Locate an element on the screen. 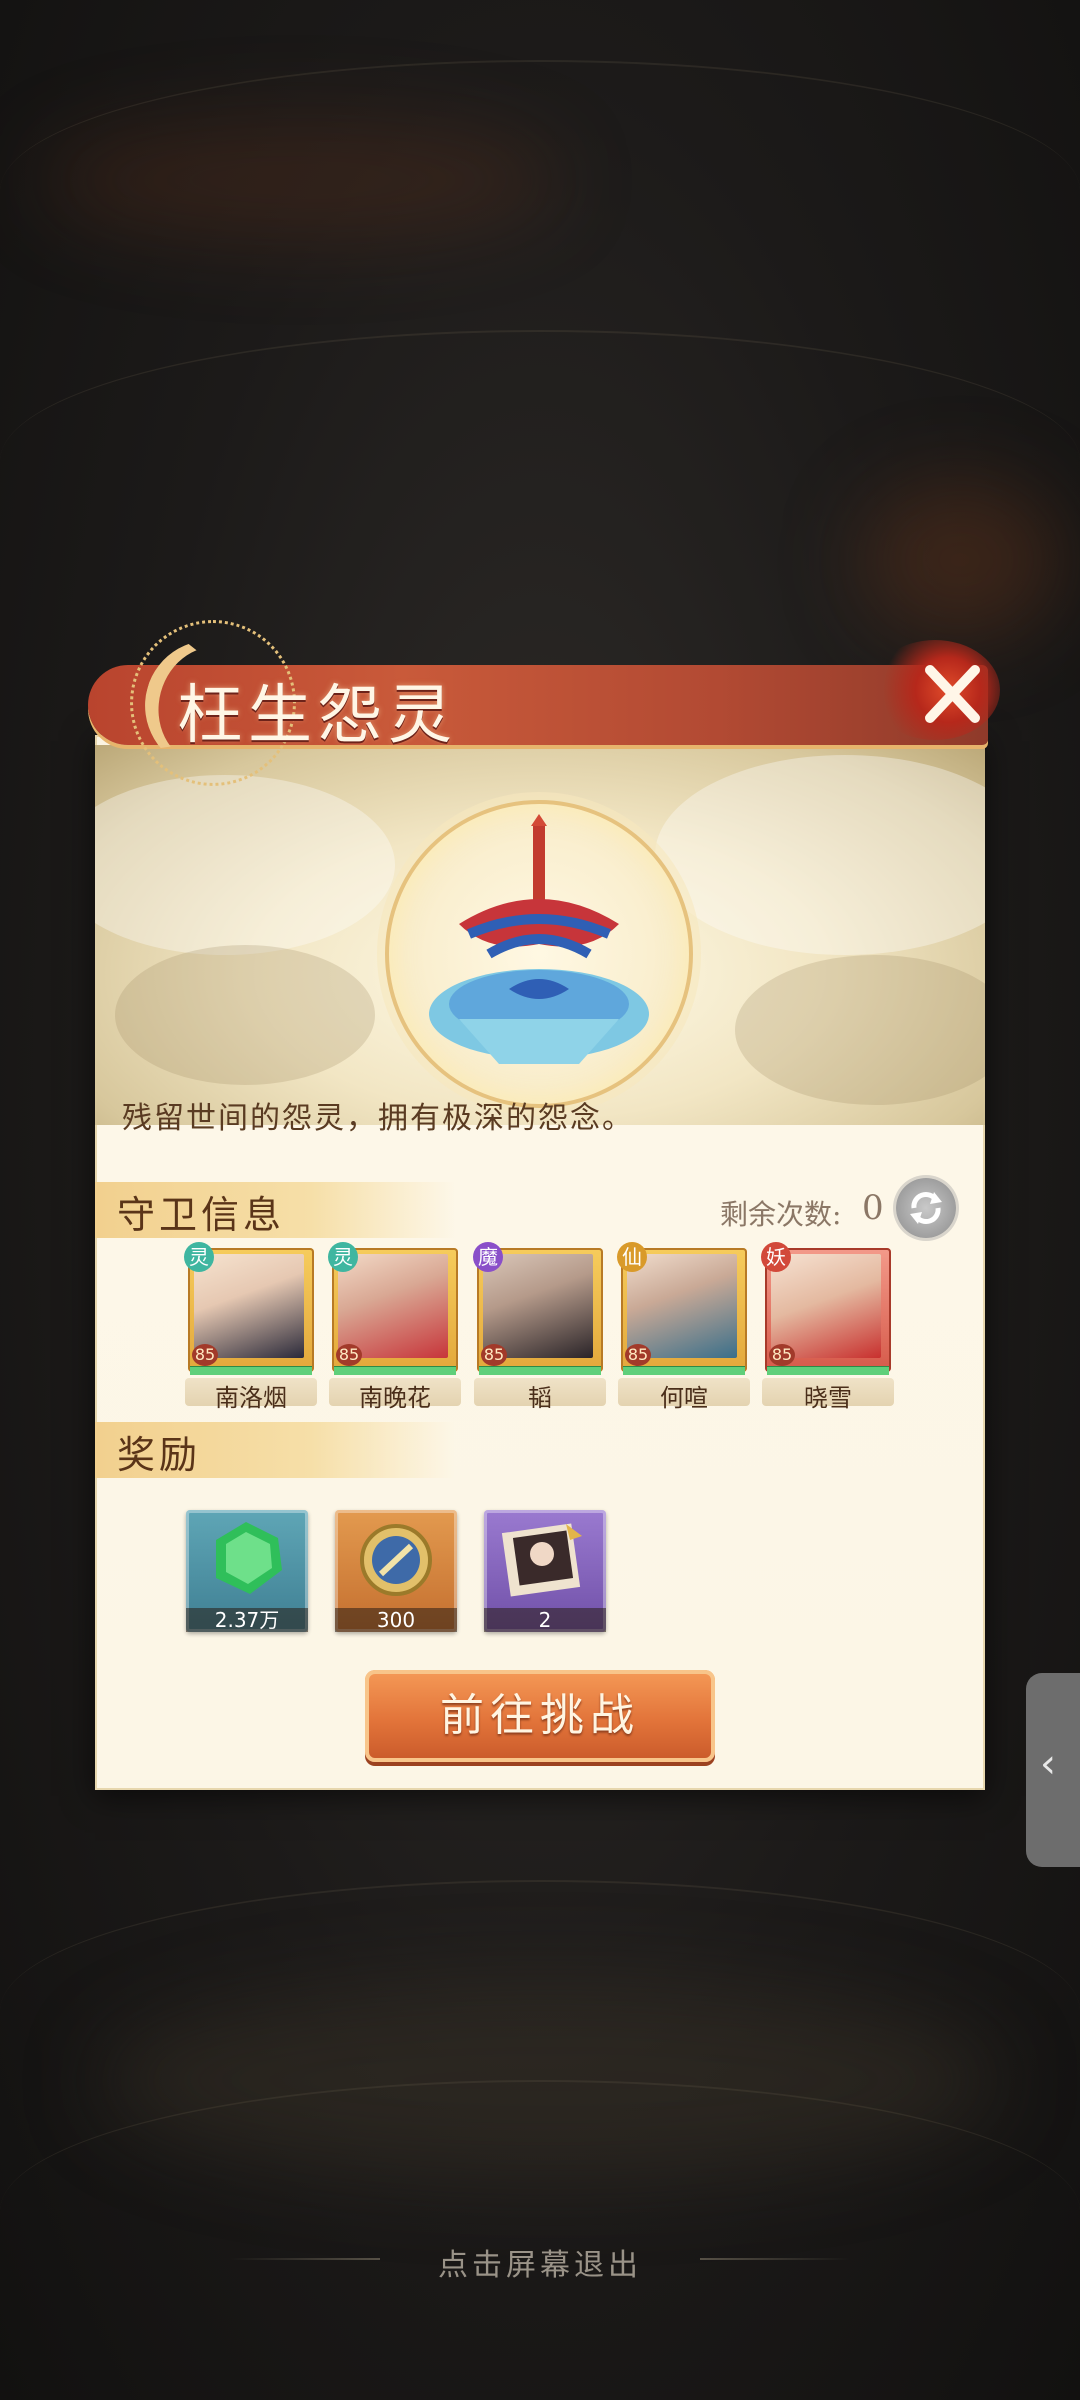 This screenshot has width=1080, height=2400. remaining-attempts-count: 0 is located at coordinates (873, 1208).